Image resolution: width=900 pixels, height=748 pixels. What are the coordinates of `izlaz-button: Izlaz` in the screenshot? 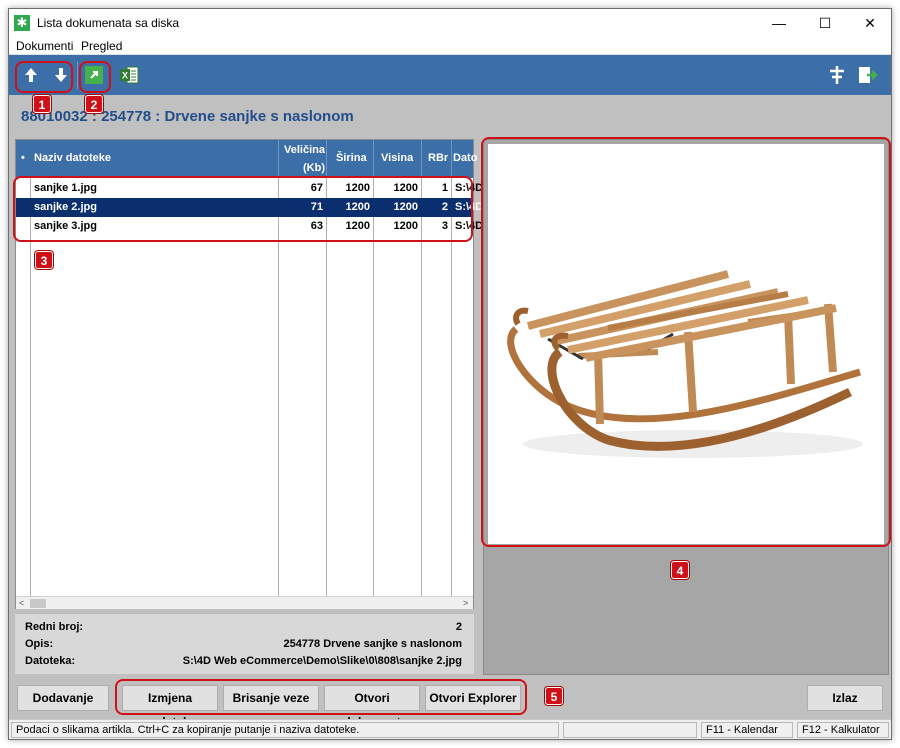 It's located at (845, 698).